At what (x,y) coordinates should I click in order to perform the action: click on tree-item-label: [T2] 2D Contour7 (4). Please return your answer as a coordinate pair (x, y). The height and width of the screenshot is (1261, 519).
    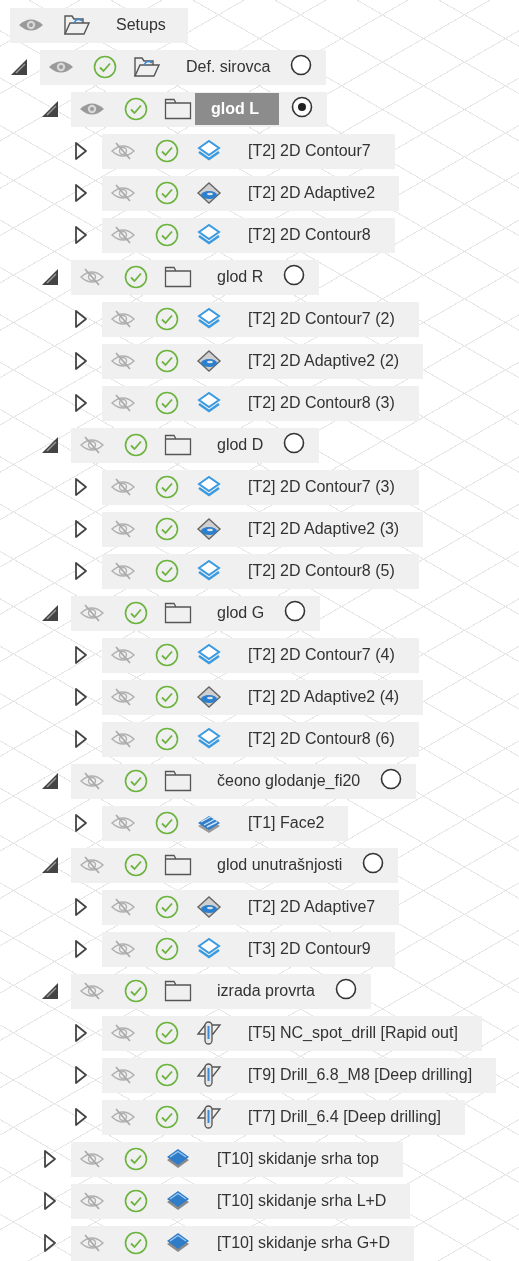
    Looking at the image, I should click on (321, 655).